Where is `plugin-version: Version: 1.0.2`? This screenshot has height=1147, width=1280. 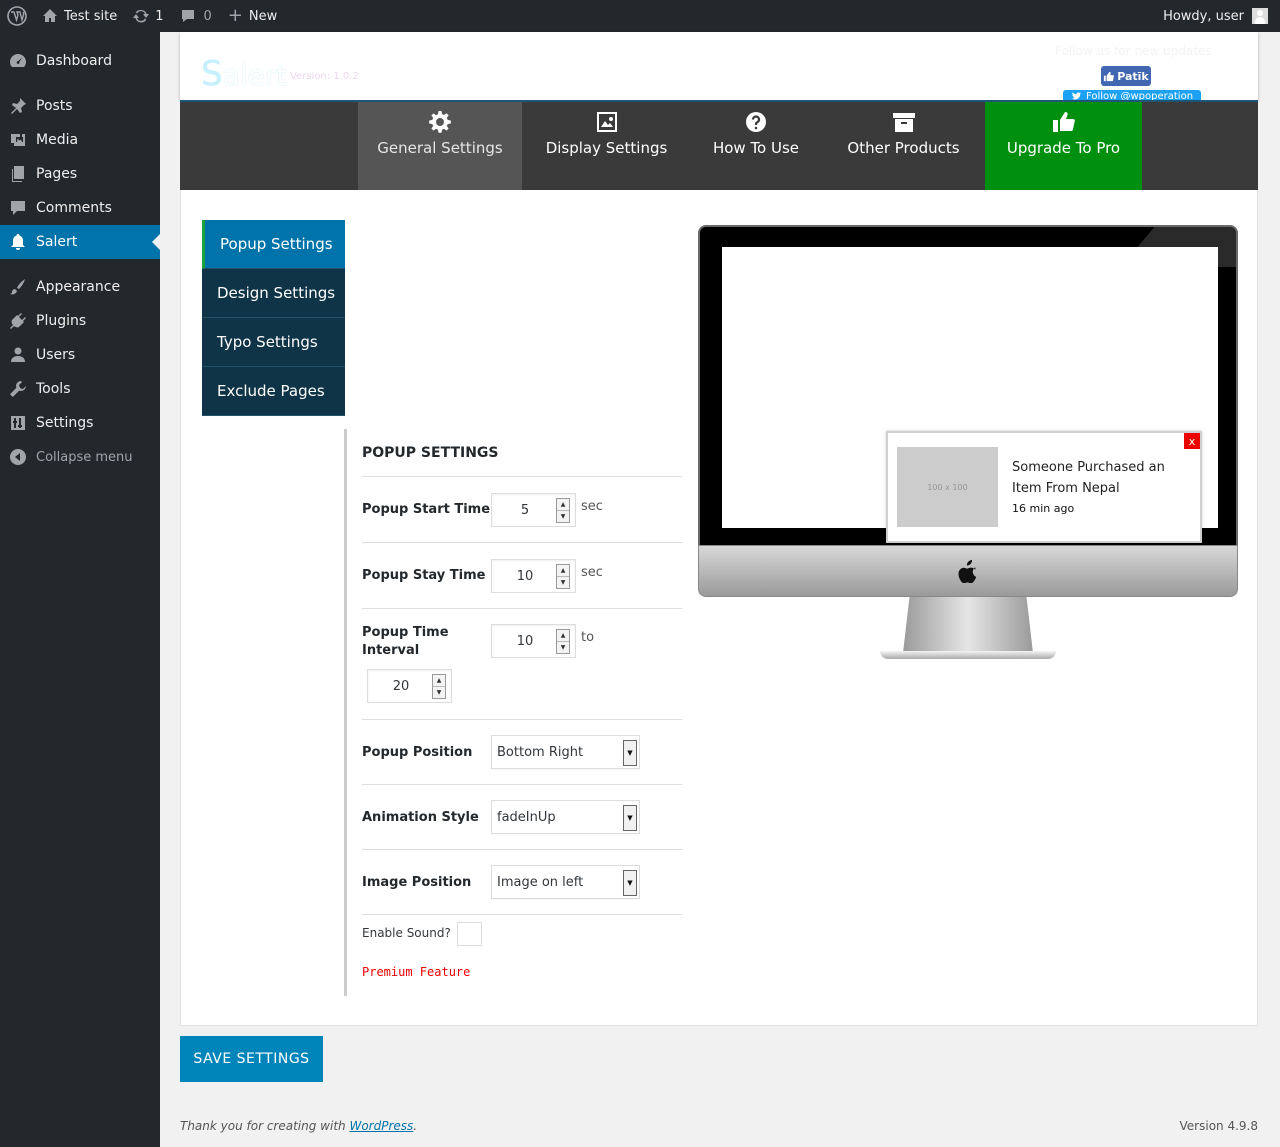 plugin-version: Version: 1.0.2 is located at coordinates (324, 76).